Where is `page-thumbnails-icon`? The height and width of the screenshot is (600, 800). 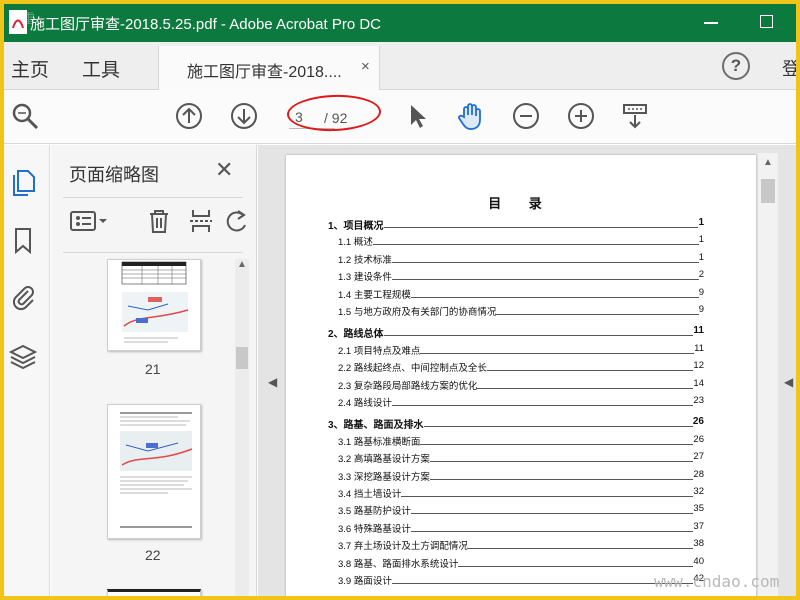 page-thumbnails-icon is located at coordinates (23, 182).